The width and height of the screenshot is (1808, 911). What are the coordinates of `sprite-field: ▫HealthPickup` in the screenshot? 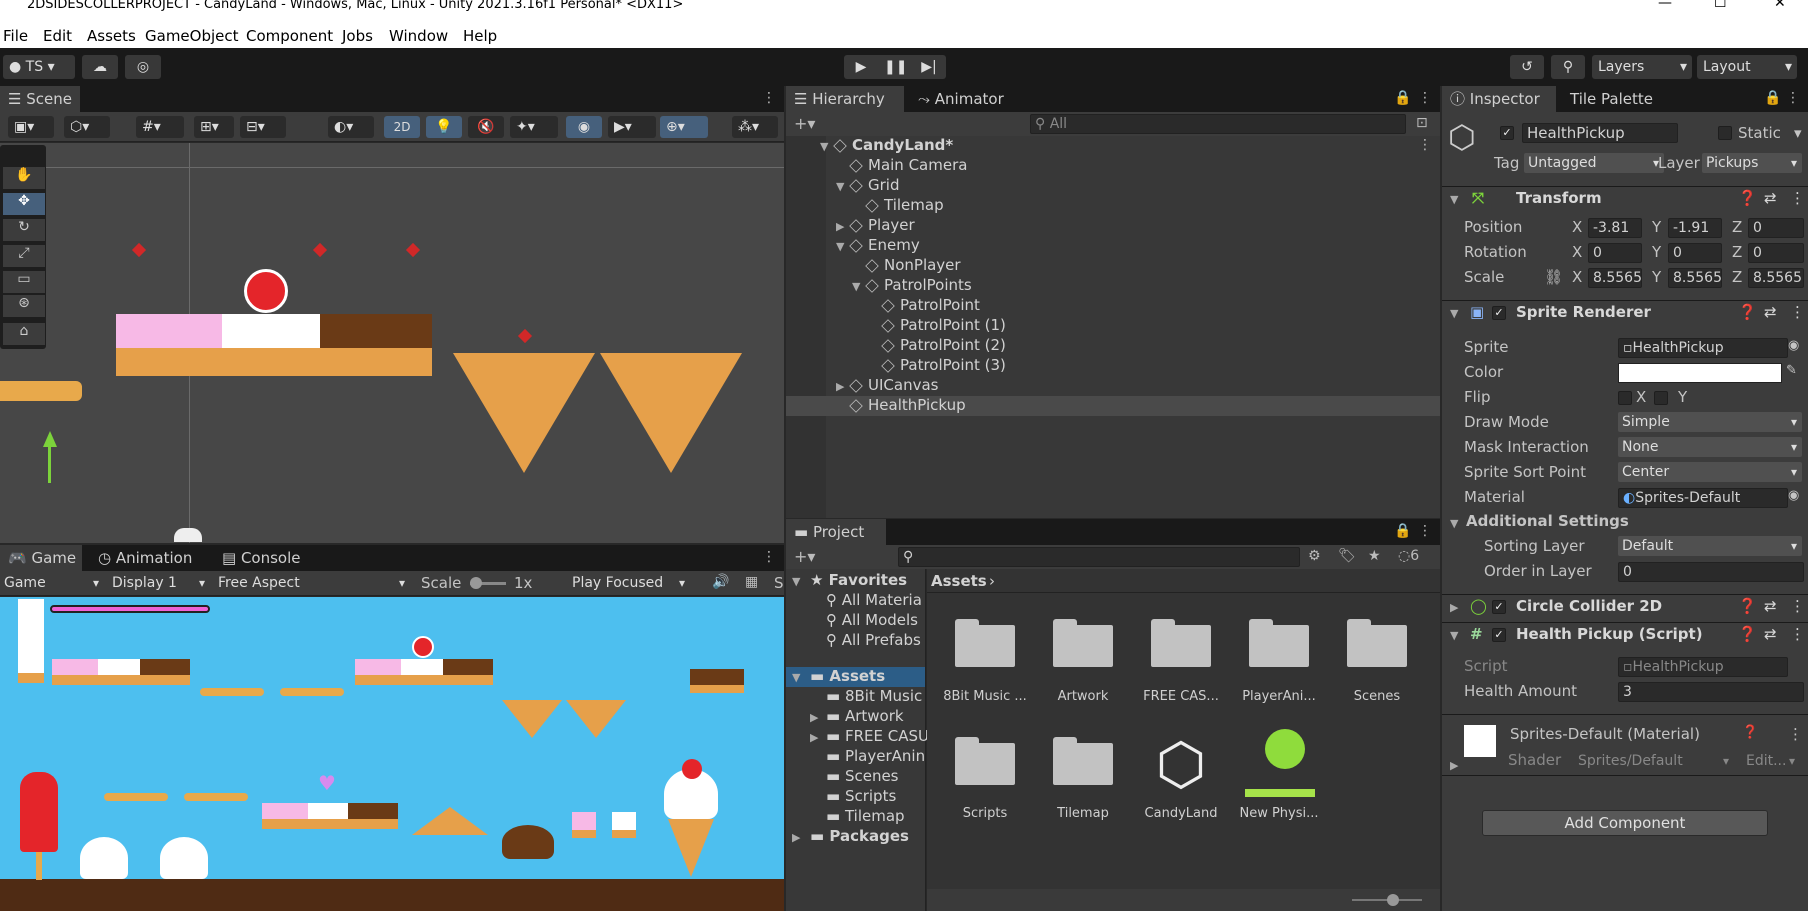 It's located at (1703, 348).